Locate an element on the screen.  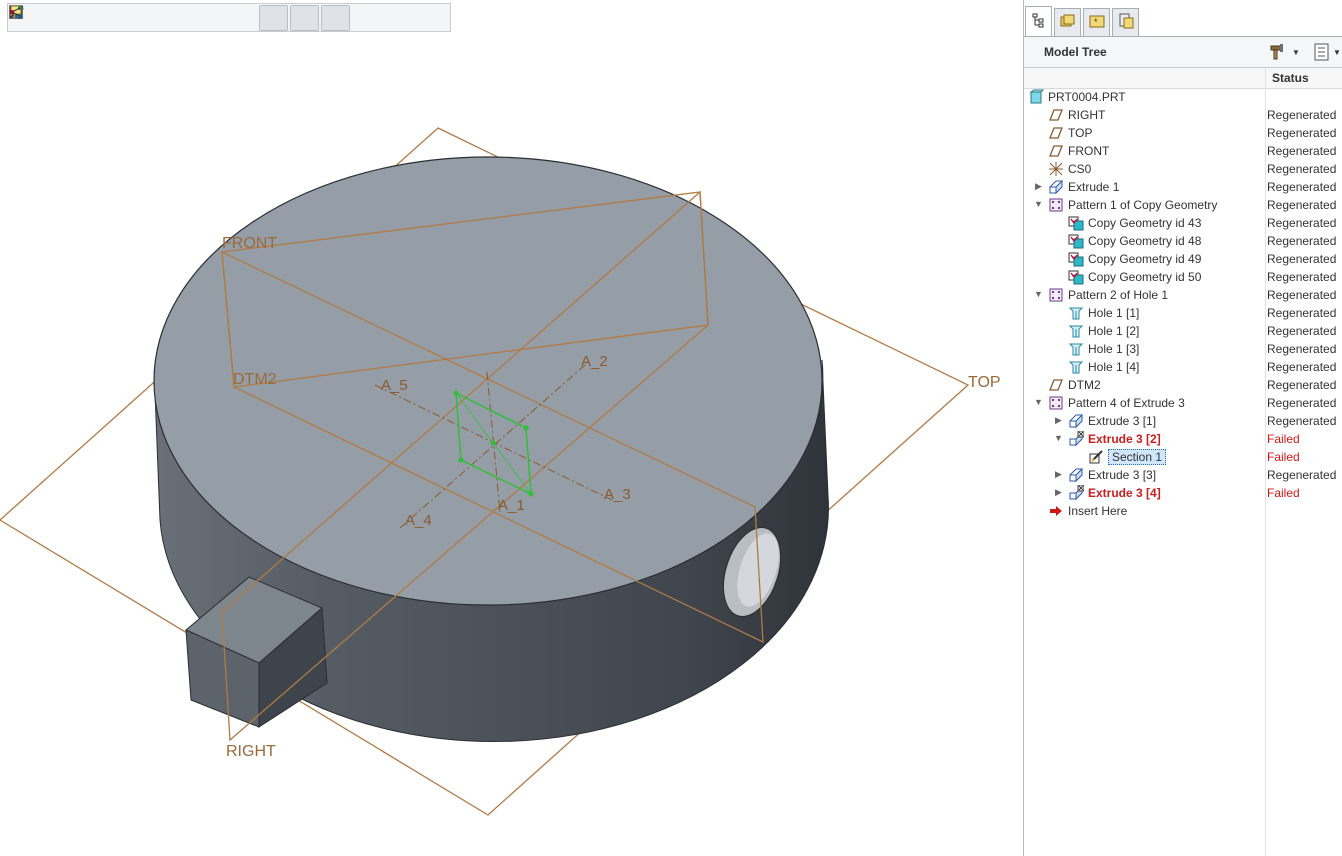
annotation-display-button is located at coordinates (211, 18).